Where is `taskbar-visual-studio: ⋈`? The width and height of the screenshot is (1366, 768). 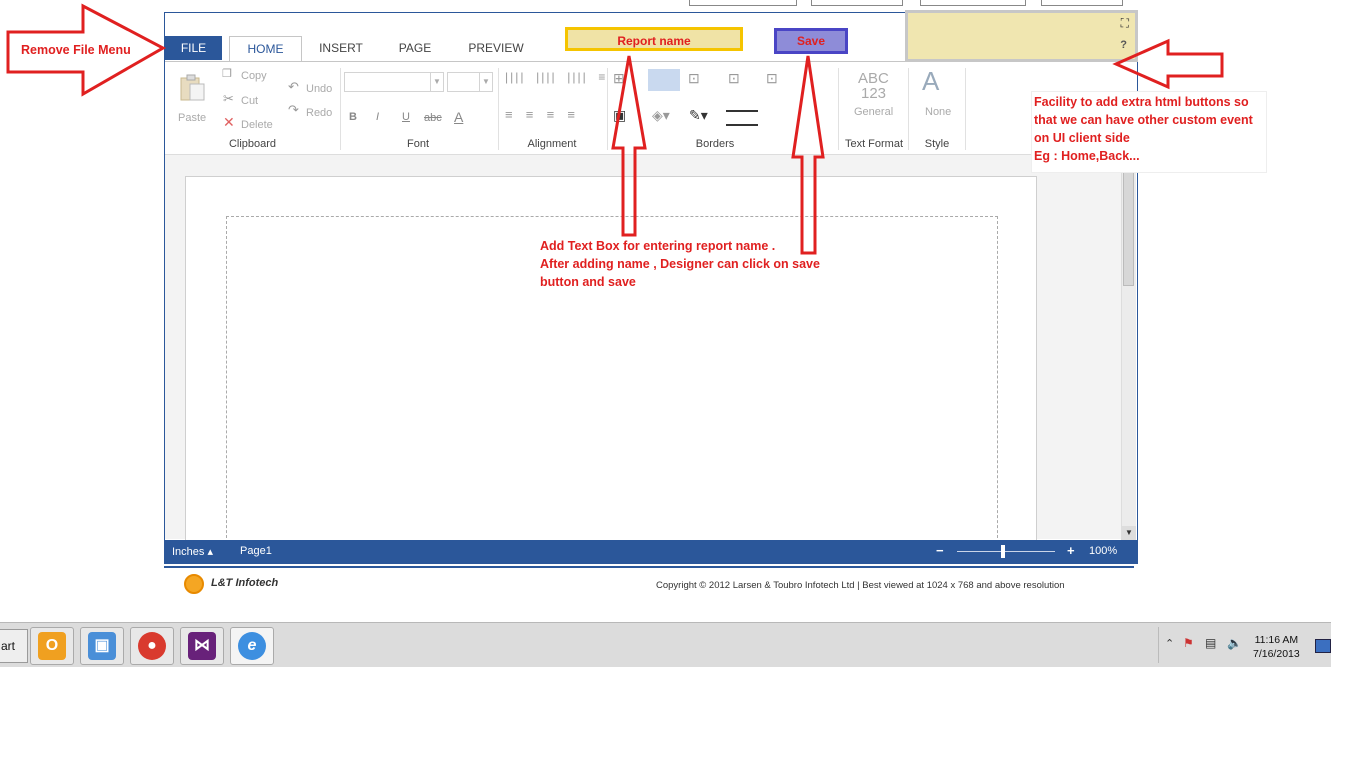
taskbar-visual-studio: ⋈ is located at coordinates (202, 646).